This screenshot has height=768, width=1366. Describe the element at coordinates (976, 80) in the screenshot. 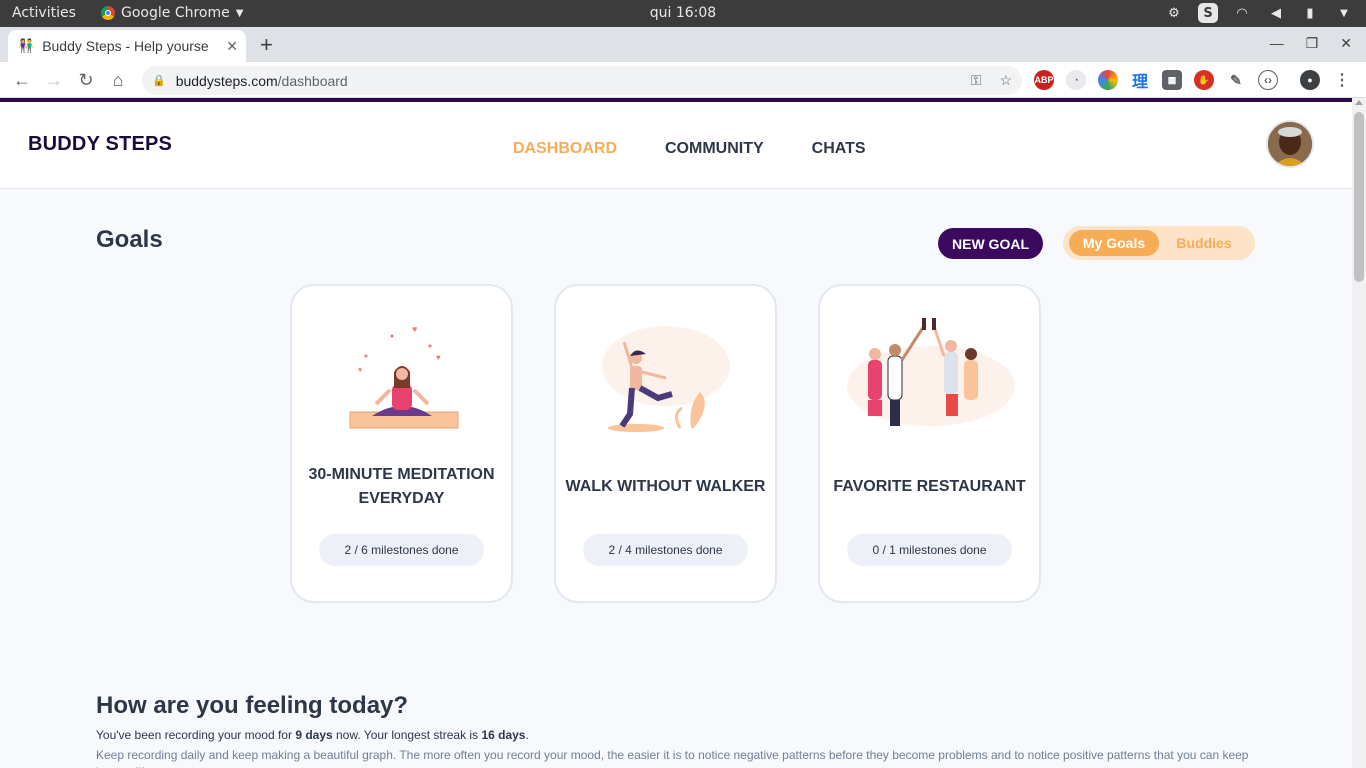

I see `key-icon: ⚿` at that location.